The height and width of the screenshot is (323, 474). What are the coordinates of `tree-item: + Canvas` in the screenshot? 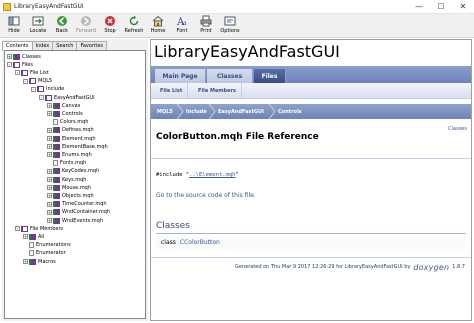 It's located at (63, 105).